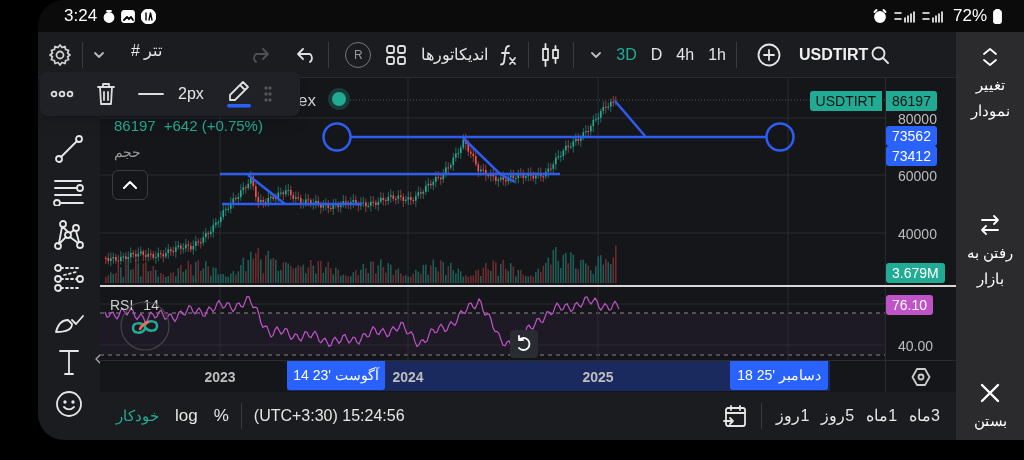  I want to click on volume-label: حجم, so click(127, 153).